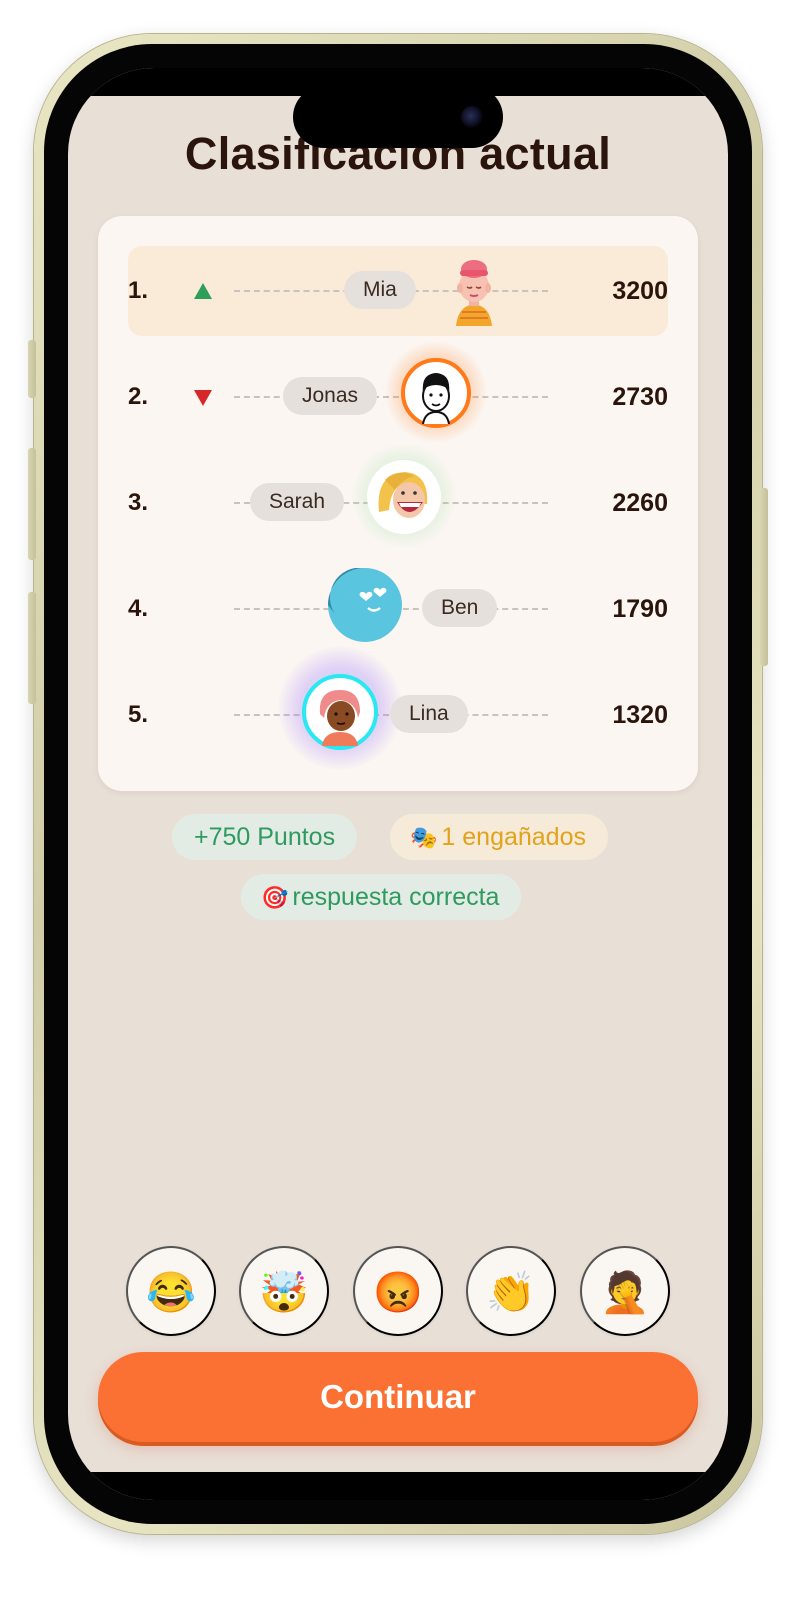 Image resolution: width=812 pixels, height=1600 pixels. Describe the element at coordinates (474, 289) in the screenshot. I see `mia-avatar-icon` at that location.